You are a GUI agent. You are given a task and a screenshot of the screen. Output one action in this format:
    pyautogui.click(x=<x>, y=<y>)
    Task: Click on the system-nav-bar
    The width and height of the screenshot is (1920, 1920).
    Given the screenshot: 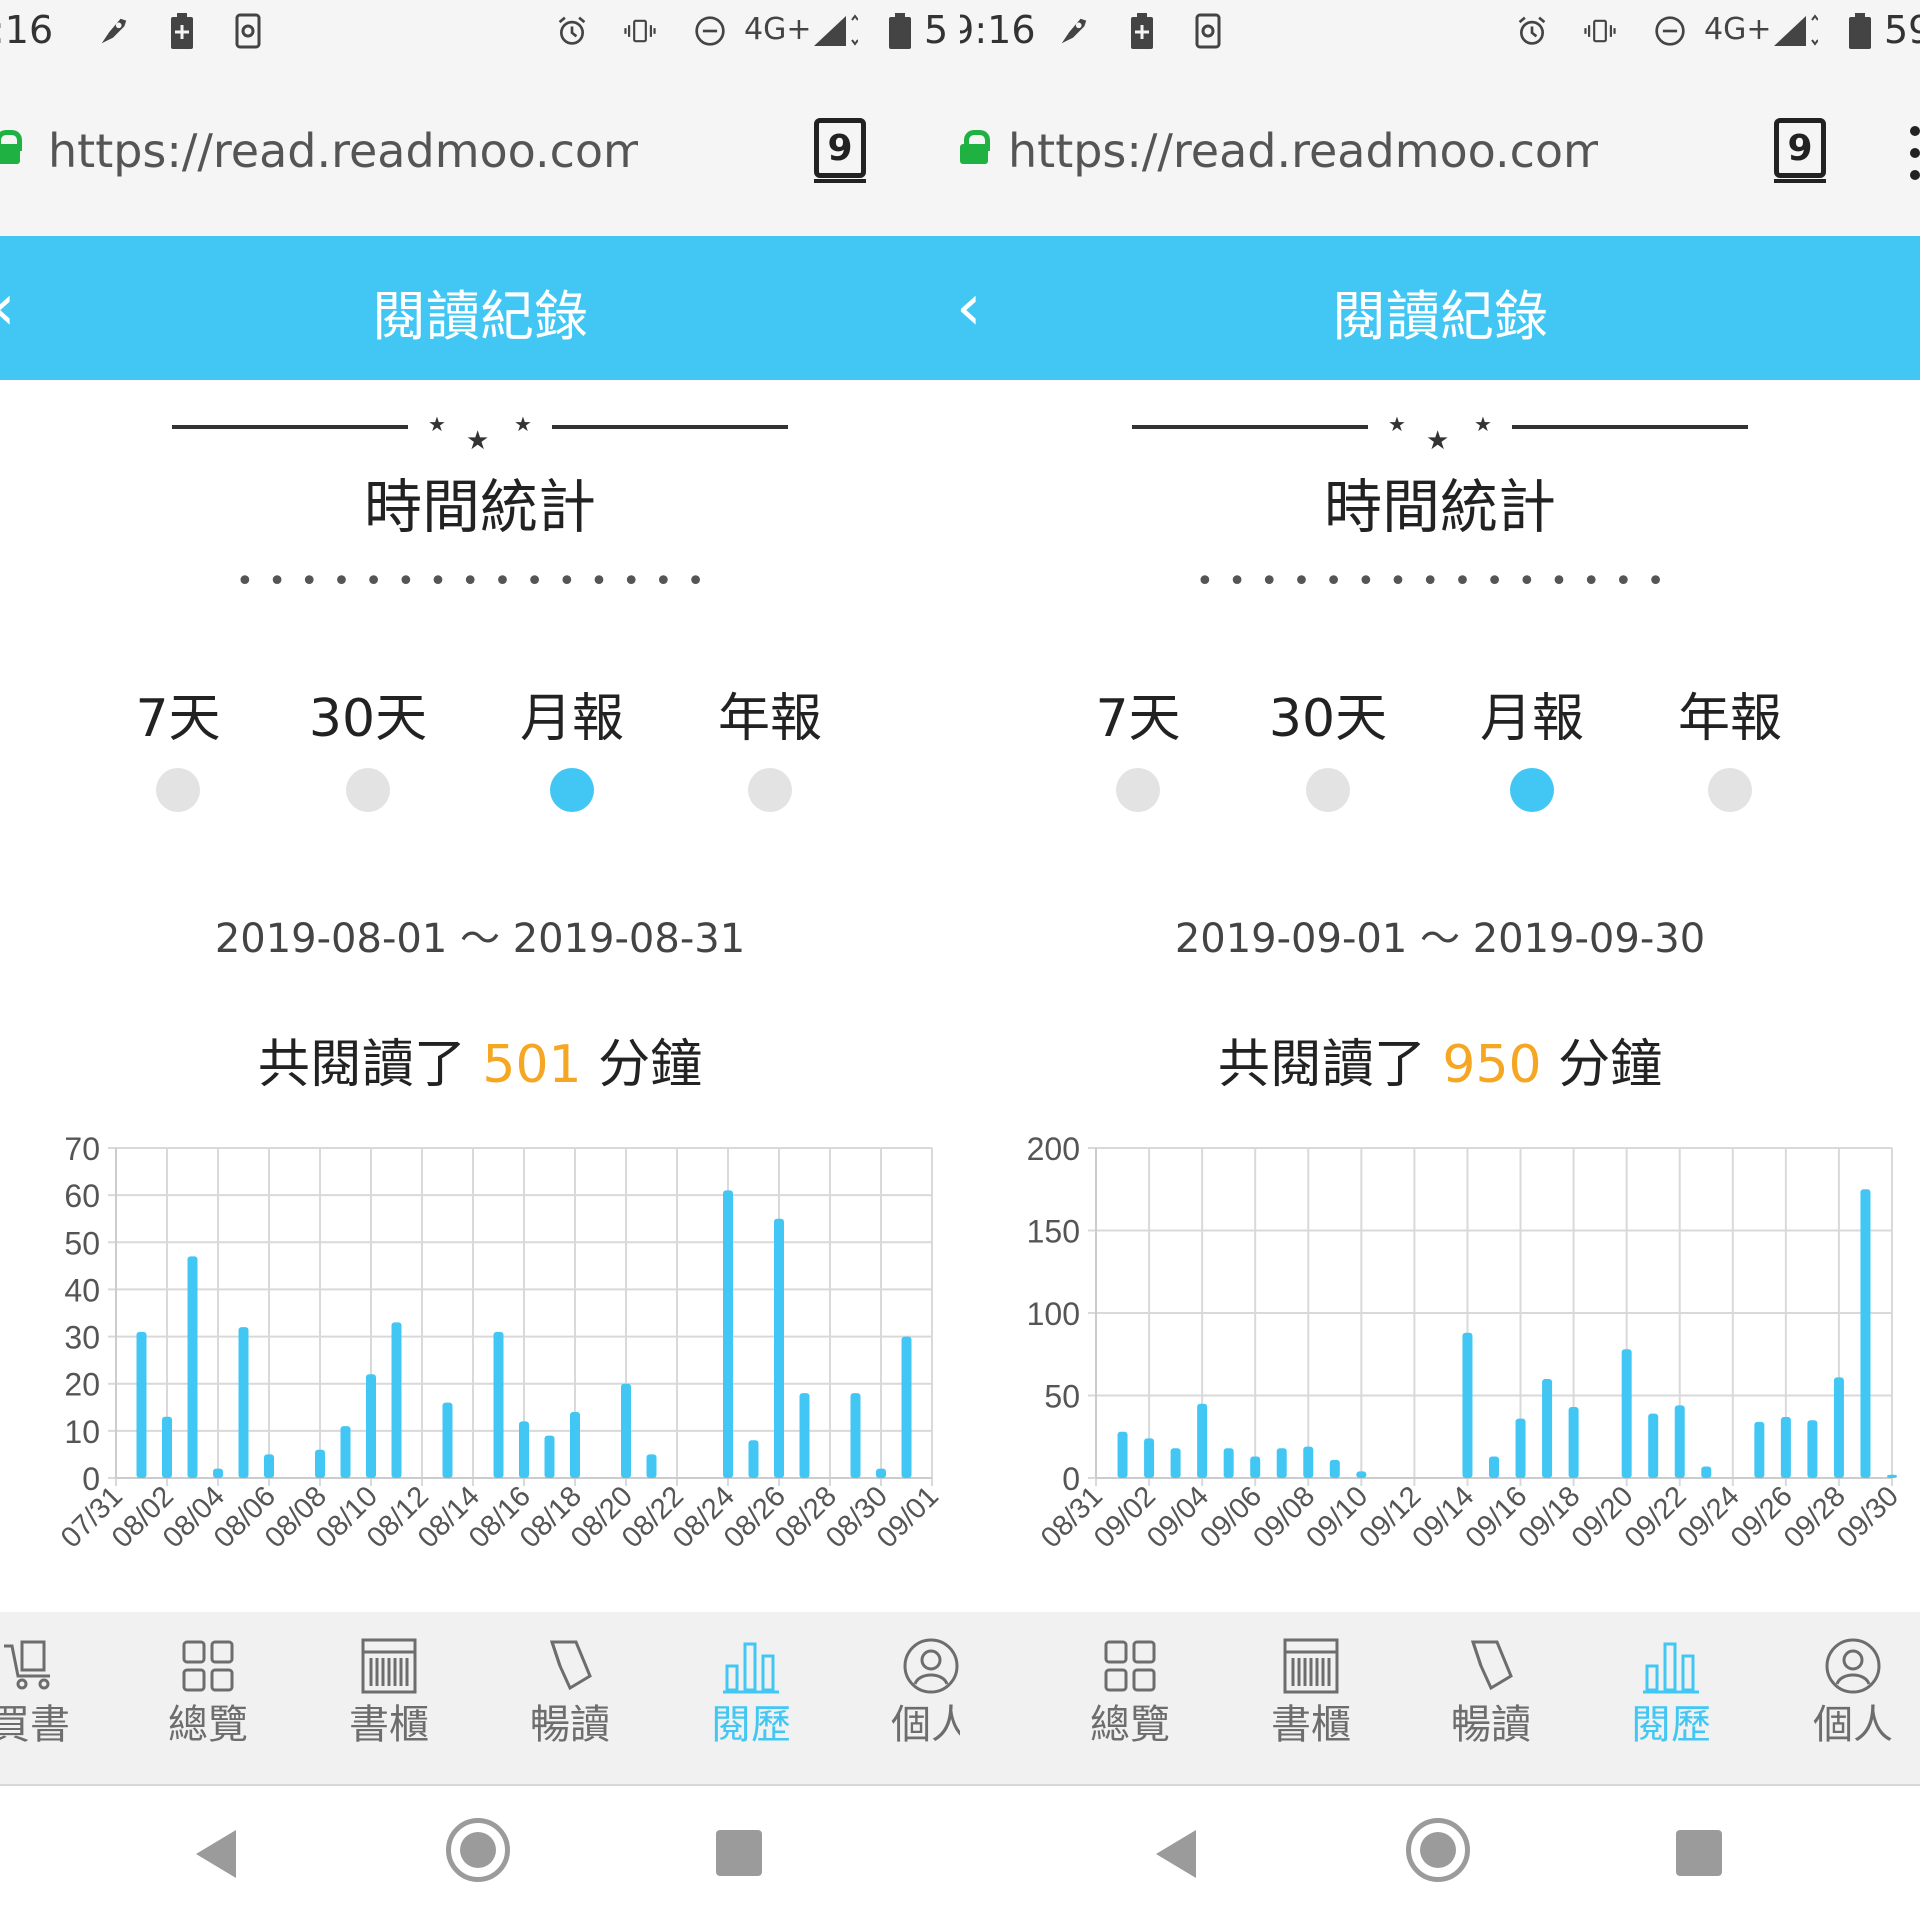 What is the action you would take?
    pyautogui.click(x=480, y=1853)
    